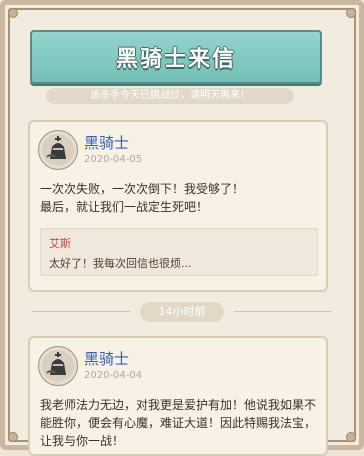 The image size is (364, 456). I want to click on title-banner: 黑骑士来信, so click(176, 57).